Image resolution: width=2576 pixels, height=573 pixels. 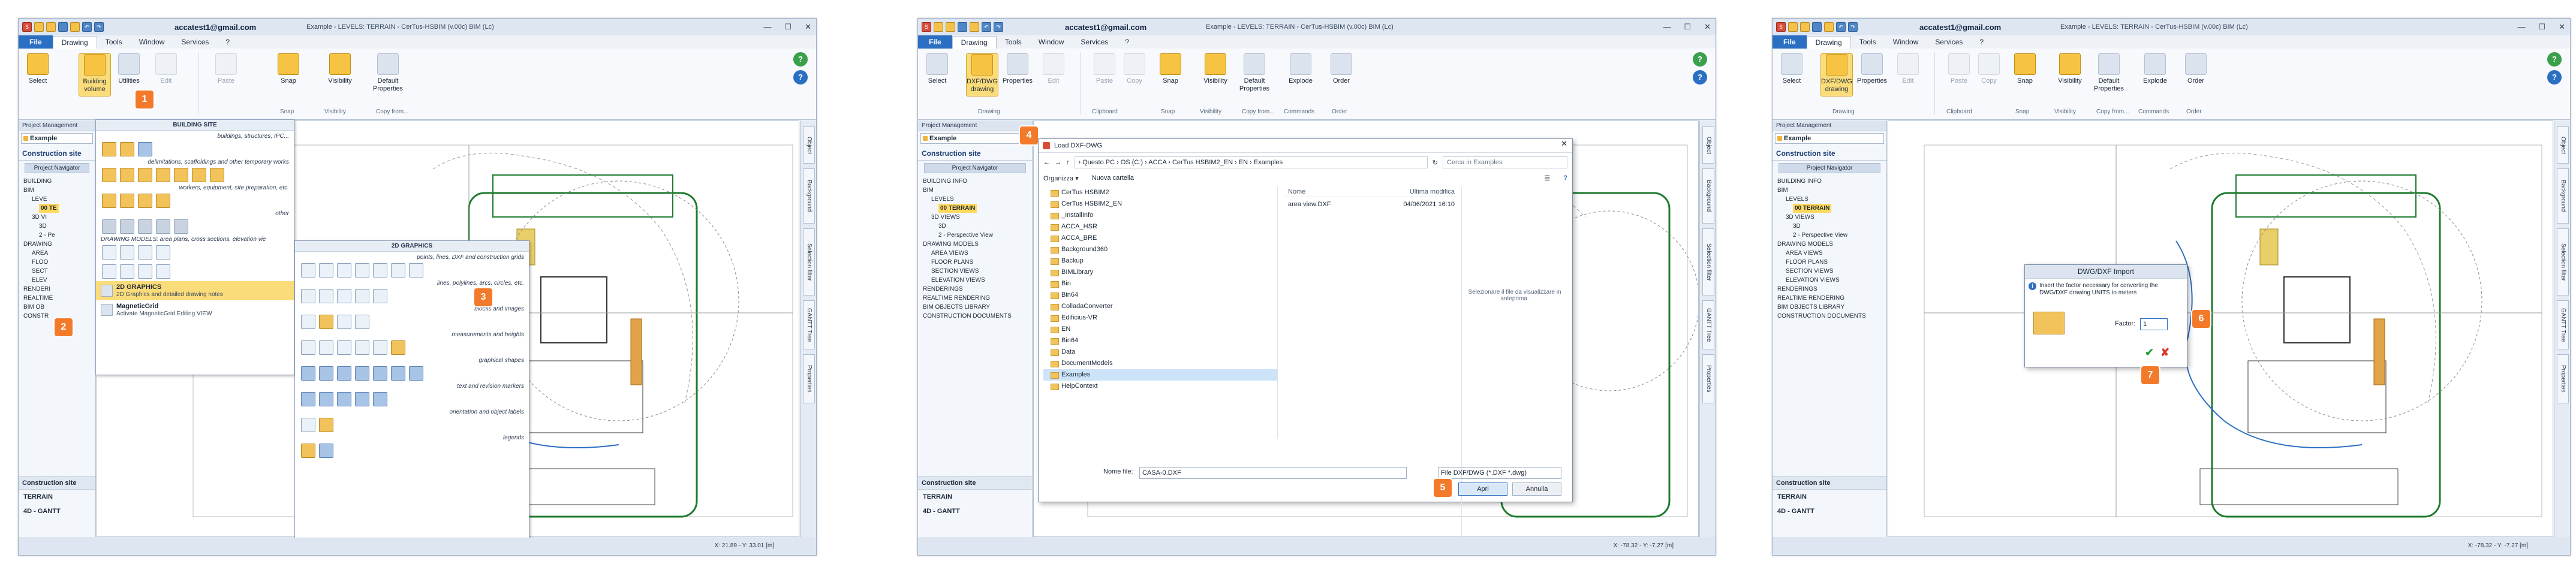 What do you see at coordinates (975, 182) in the screenshot?
I see `tree-item: BUILDING INFO` at bounding box center [975, 182].